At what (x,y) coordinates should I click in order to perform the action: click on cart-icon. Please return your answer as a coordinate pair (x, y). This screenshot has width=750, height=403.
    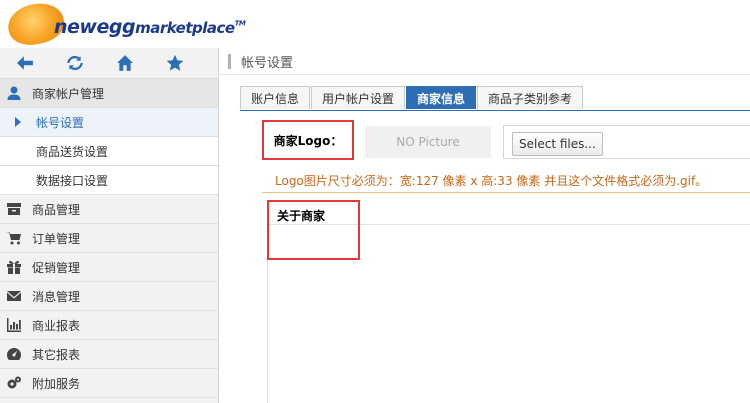
    Looking at the image, I should click on (14, 238).